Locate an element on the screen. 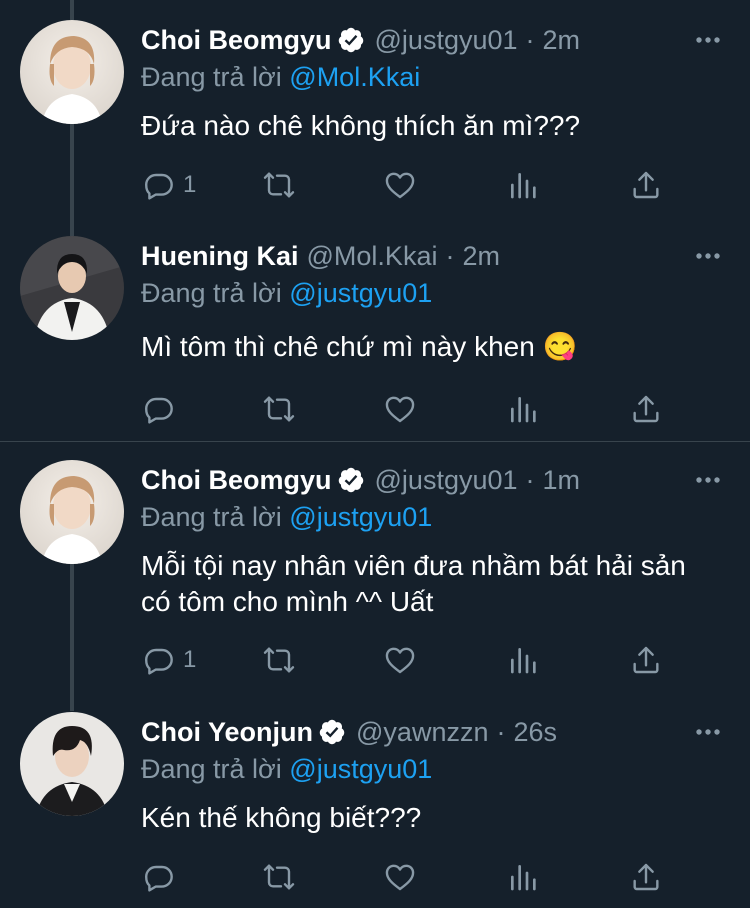  display-name: Choi Yeonjun is located at coordinates (227, 732).